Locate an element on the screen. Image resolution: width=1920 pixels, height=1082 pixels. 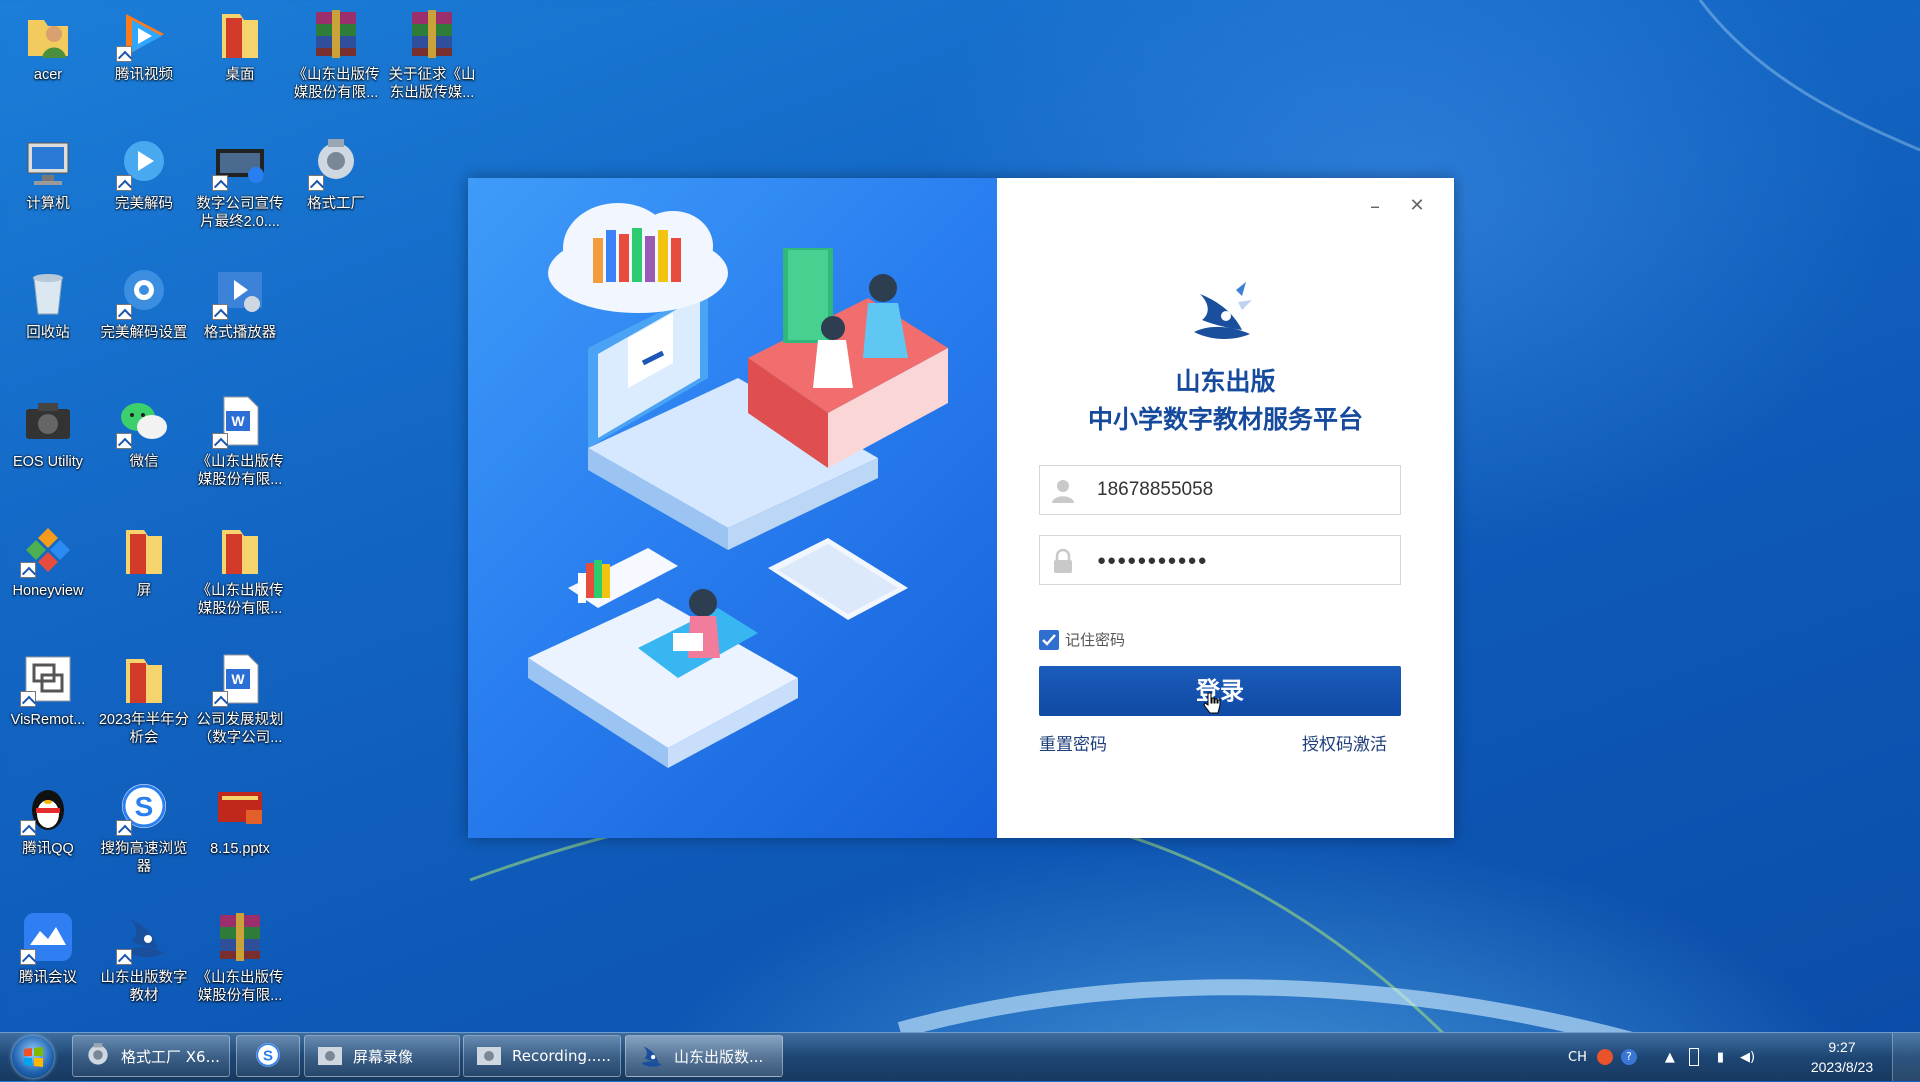
desktop-icon: 腾讯视频 is located at coordinates (144, 62).